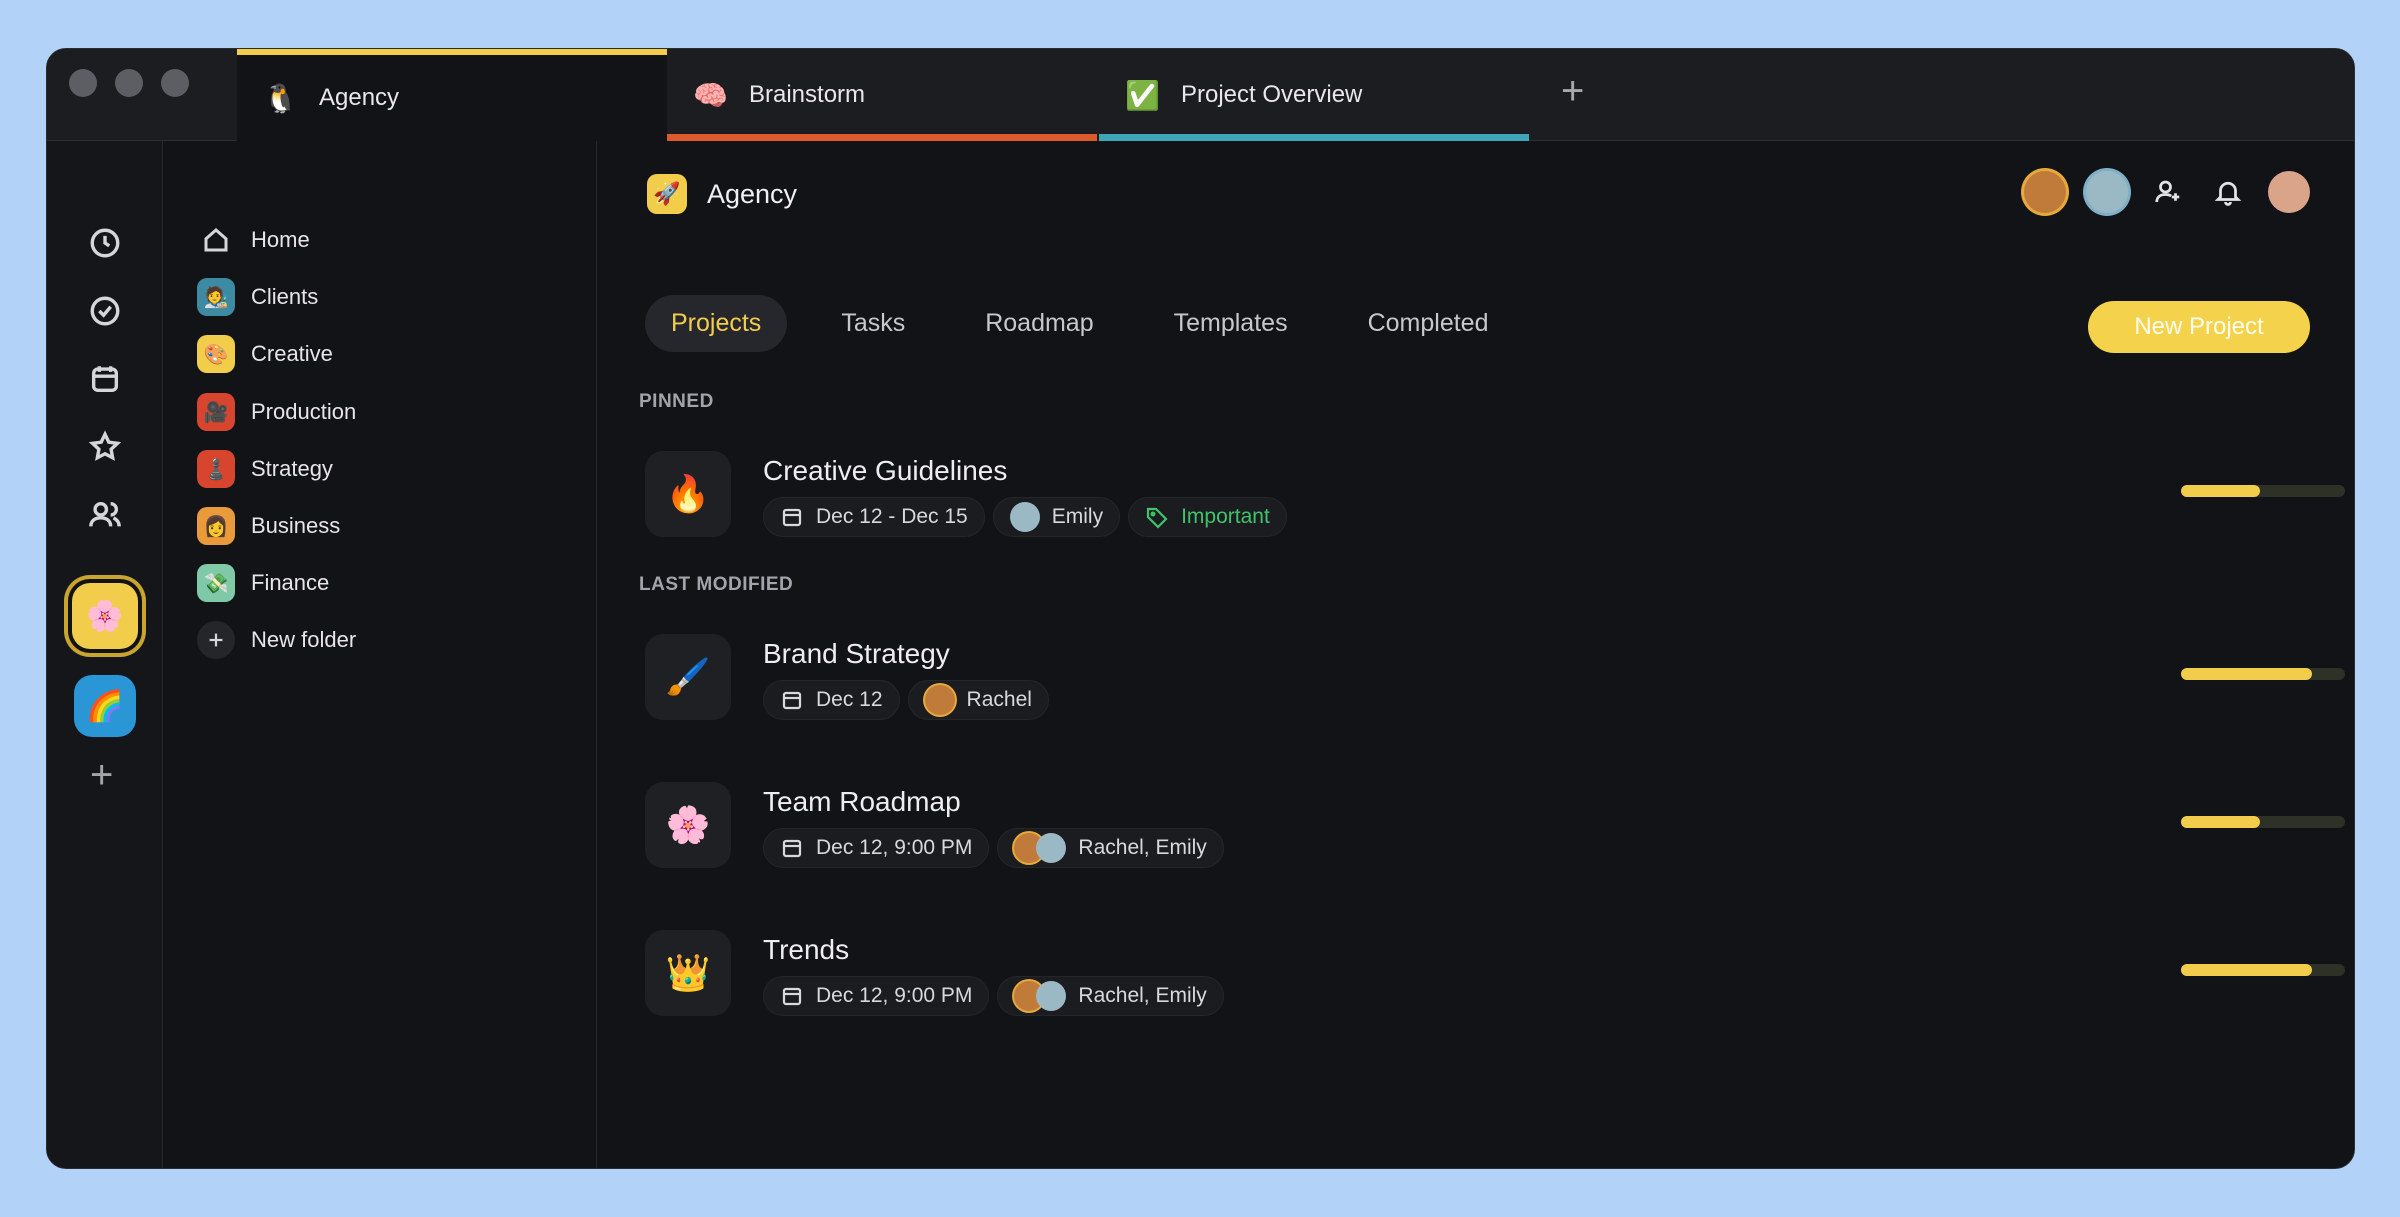 The image size is (2400, 1217). What do you see at coordinates (2168, 192) in the screenshot?
I see `add-user-icon` at bounding box center [2168, 192].